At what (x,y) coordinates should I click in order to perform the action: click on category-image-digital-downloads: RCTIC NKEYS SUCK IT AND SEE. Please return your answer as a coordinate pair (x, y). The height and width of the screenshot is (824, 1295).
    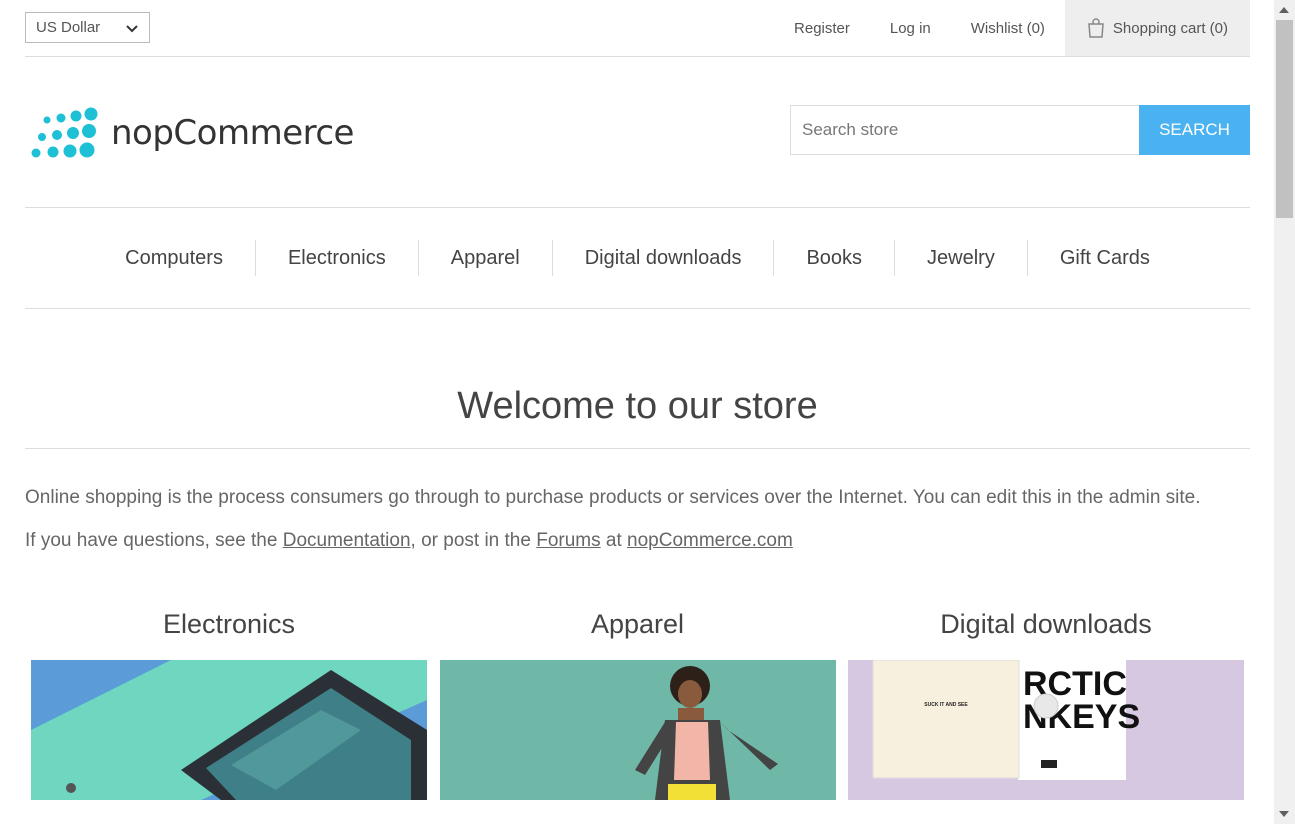
    Looking at the image, I should click on (1046, 730).